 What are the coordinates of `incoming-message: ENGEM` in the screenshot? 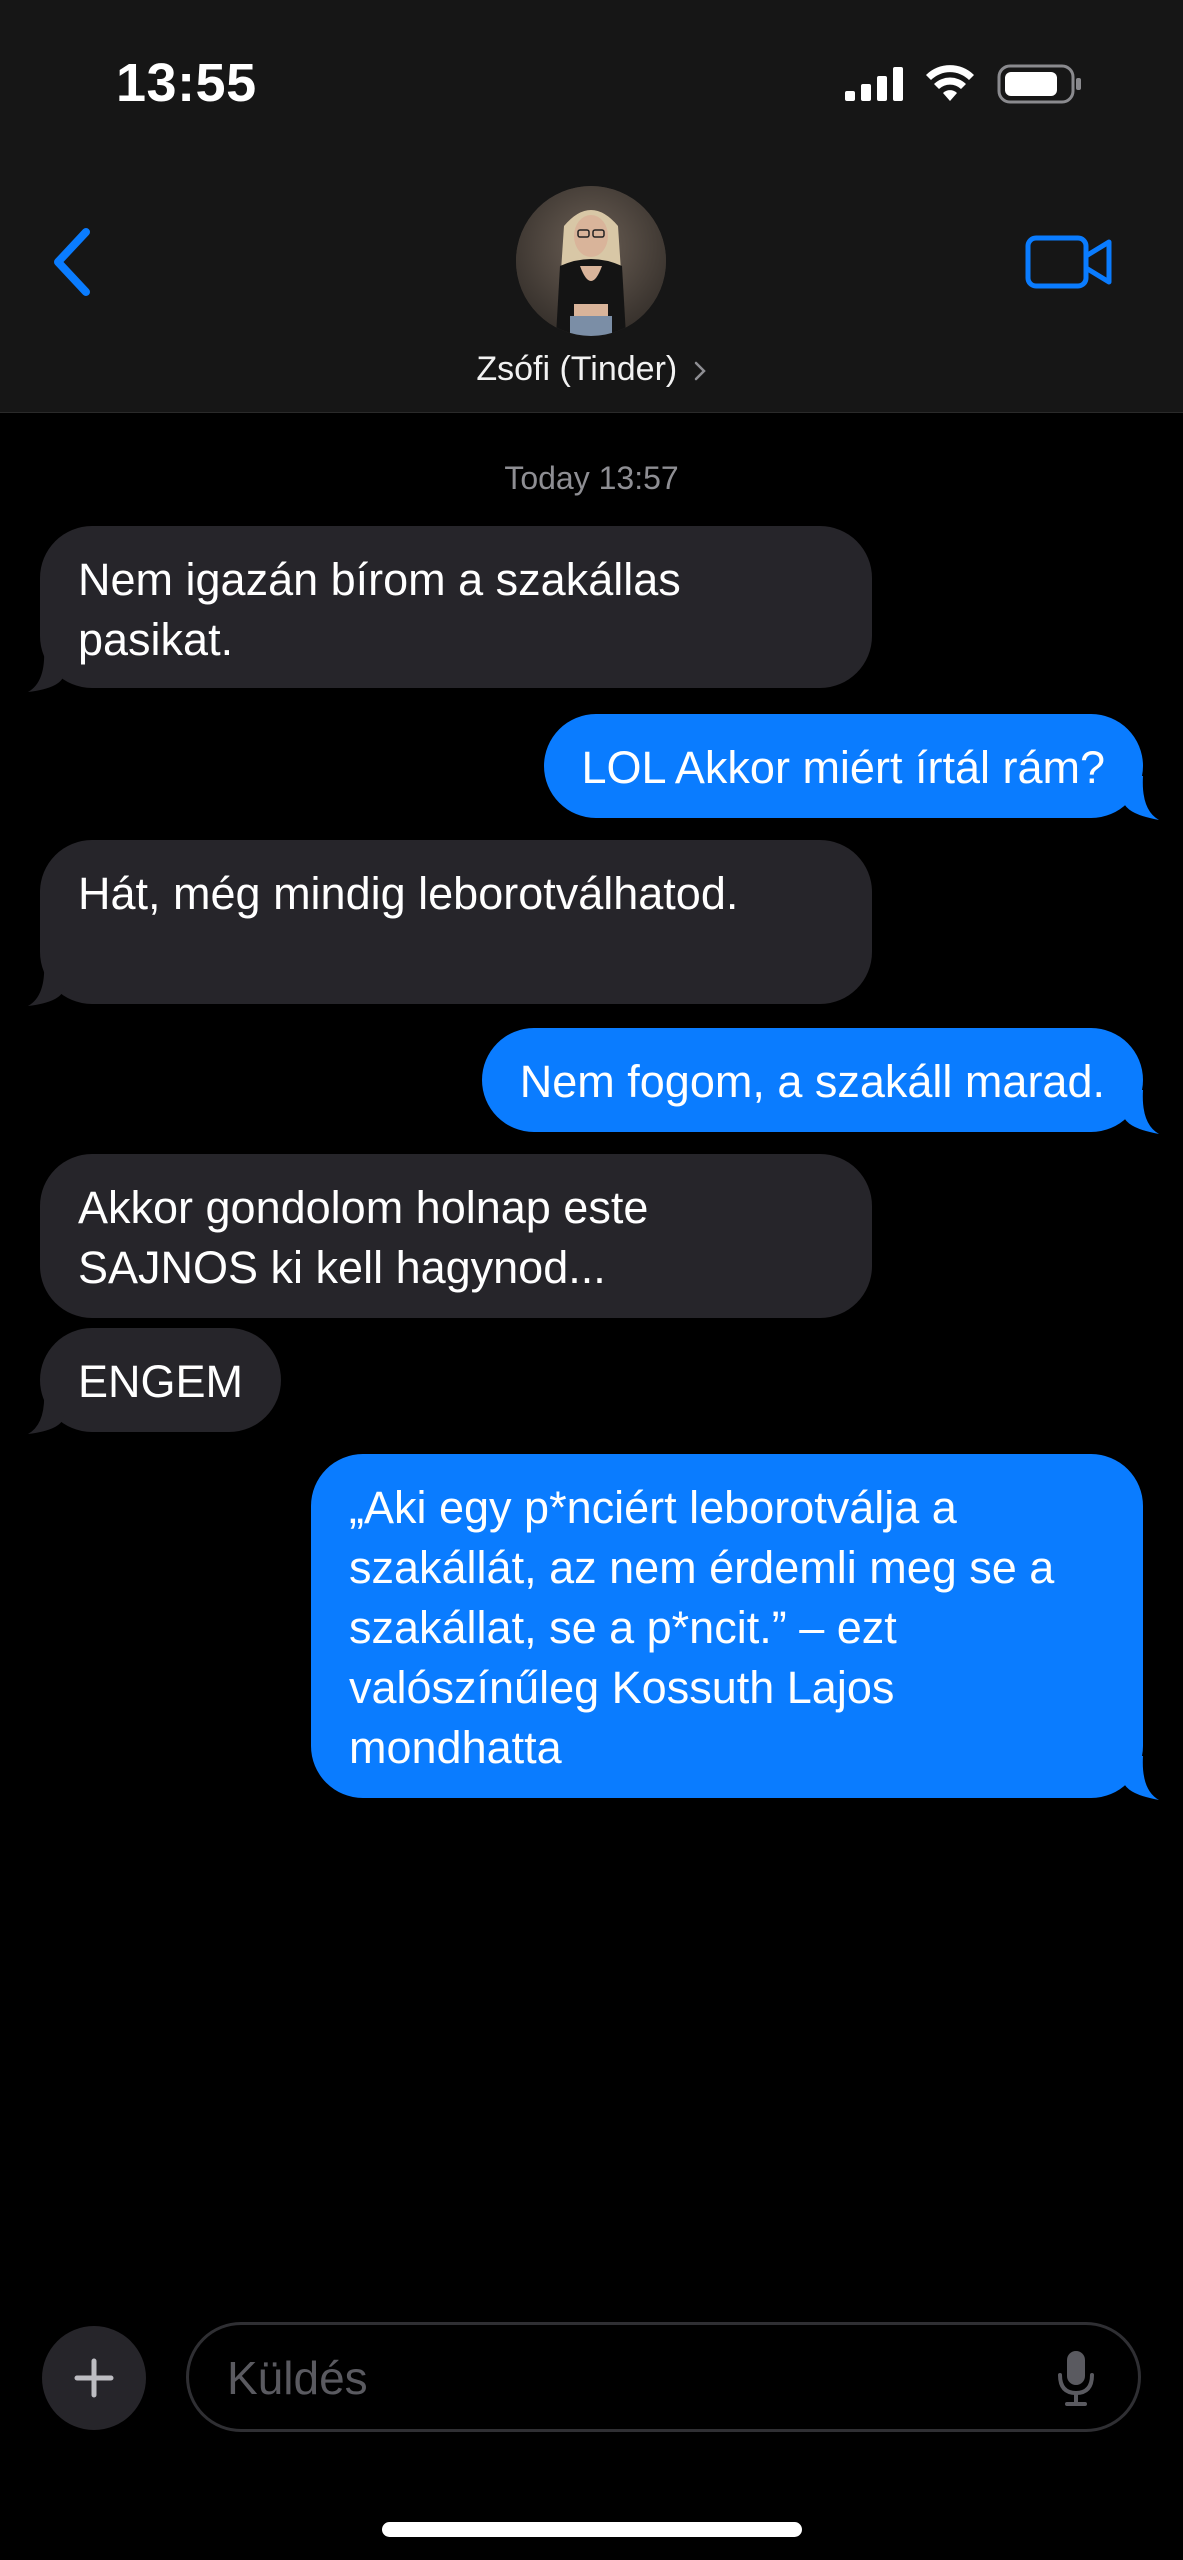 It's located at (161, 1380).